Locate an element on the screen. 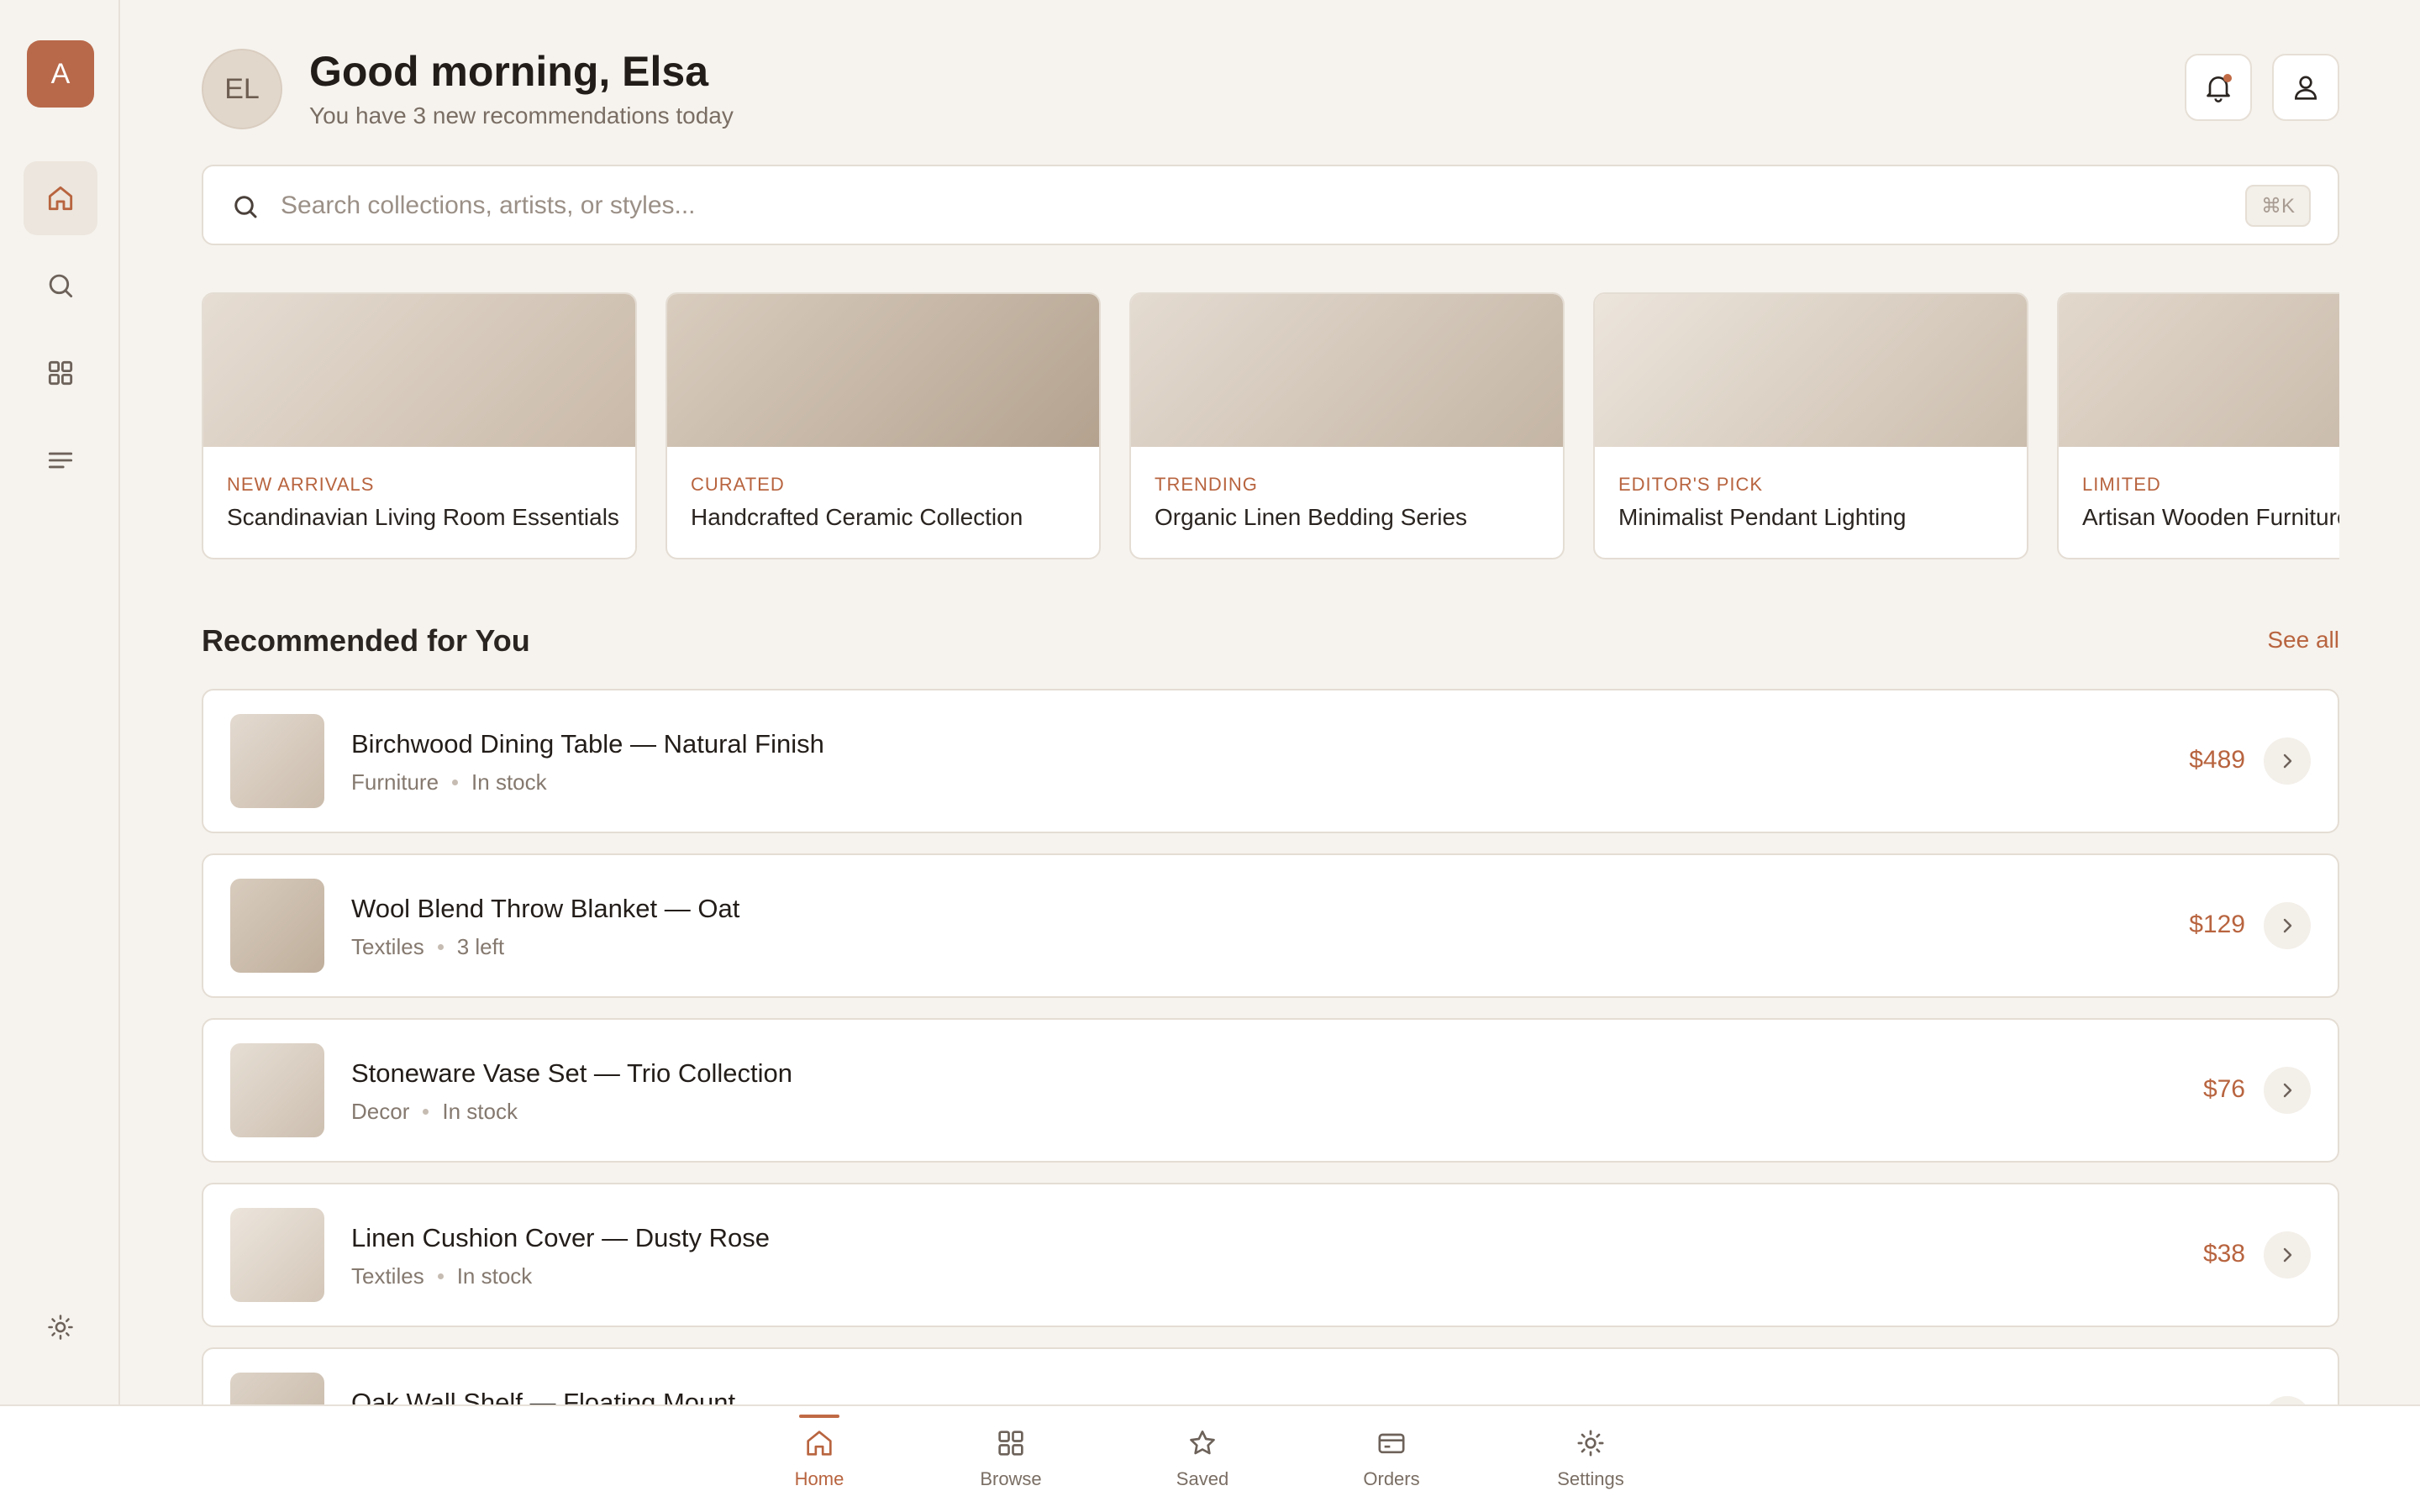 The image size is (2420, 1512). collection-card: LIMITED Artisan Wooden Furniture is located at coordinates (2198, 425).